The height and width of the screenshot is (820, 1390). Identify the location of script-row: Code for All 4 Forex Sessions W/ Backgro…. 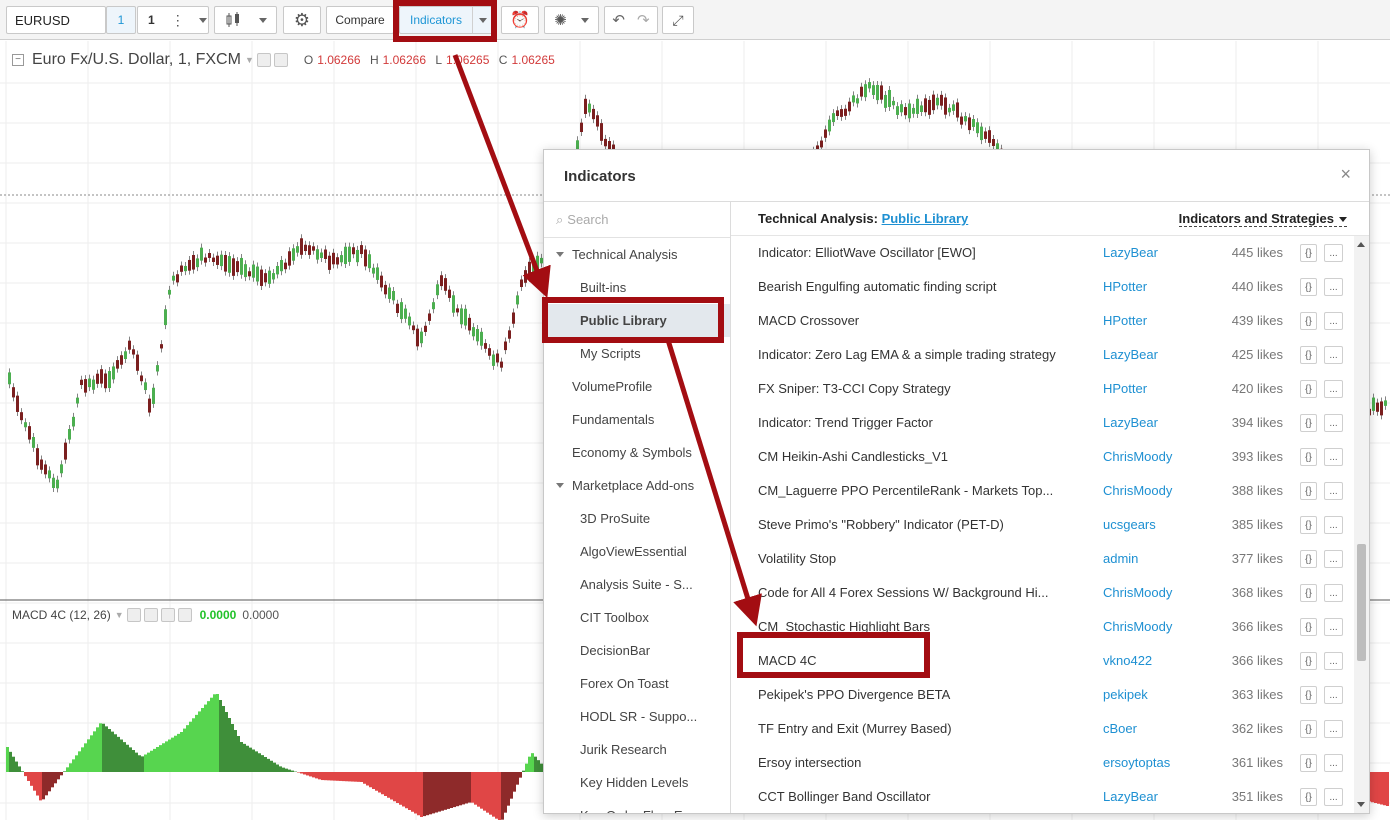
(1042, 593).